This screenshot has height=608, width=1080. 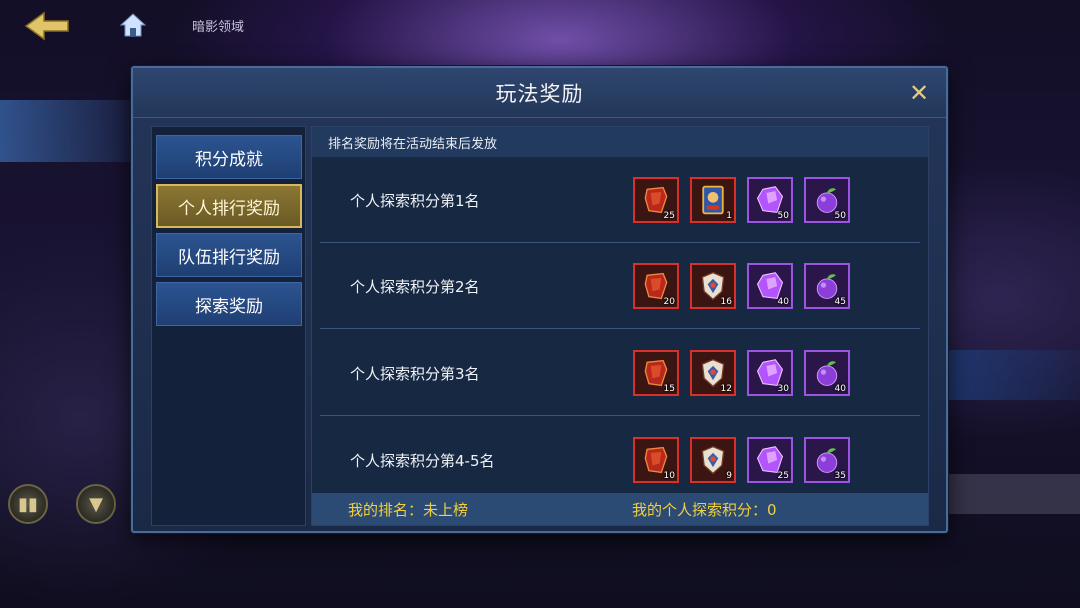 I want to click on my-score-text: 我的个人探索积分：0, so click(x=704, y=509).